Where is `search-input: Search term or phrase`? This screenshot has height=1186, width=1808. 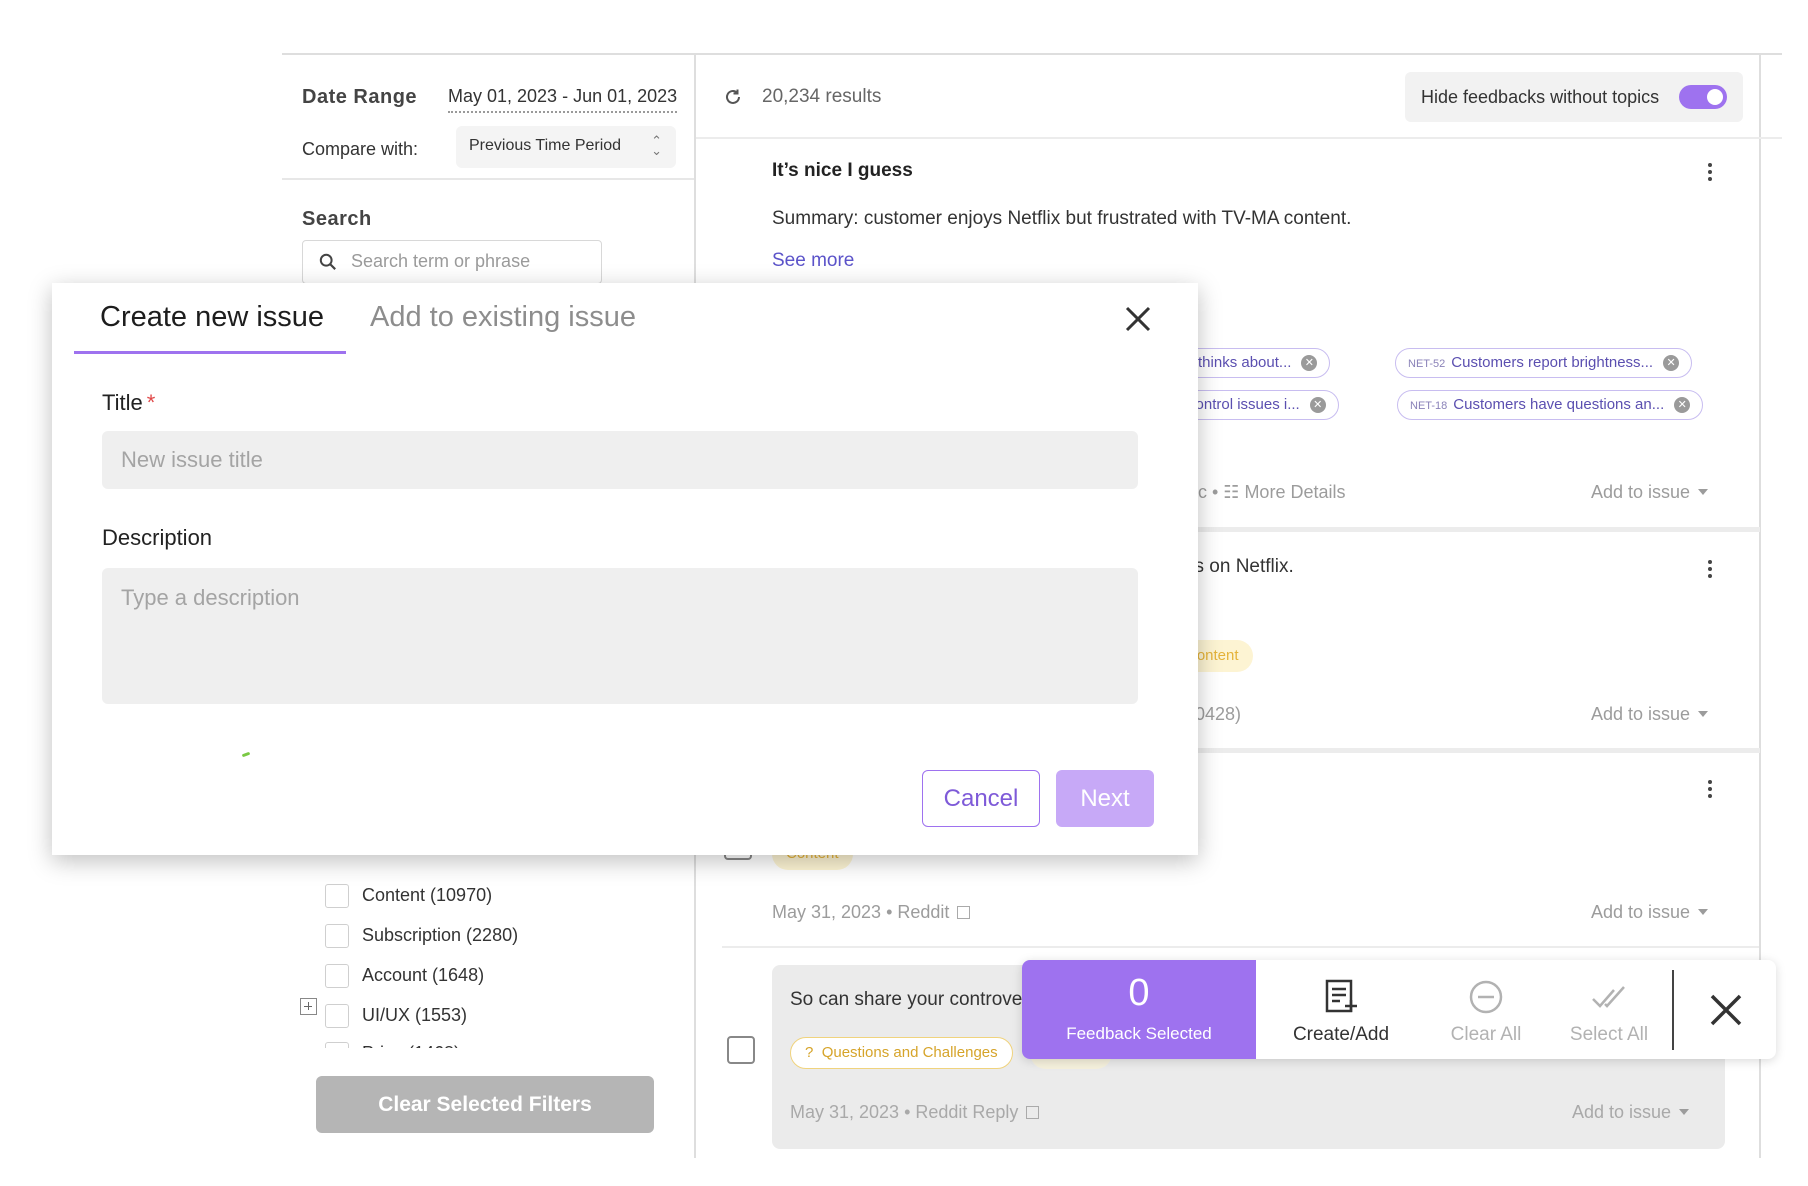
search-input: Search term or phrase is located at coordinates (452, 262).